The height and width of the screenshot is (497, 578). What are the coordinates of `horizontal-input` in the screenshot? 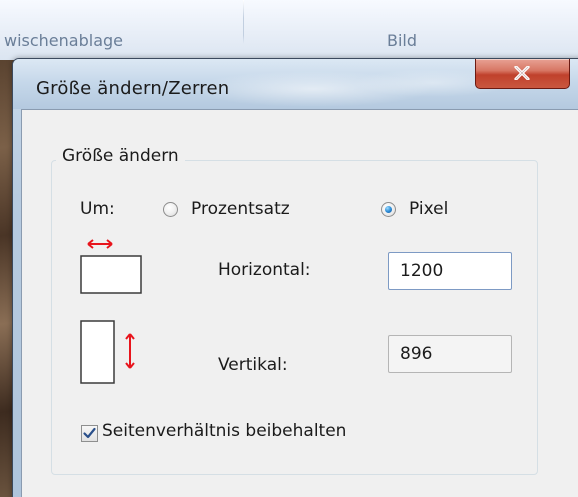 It's located at (450, 271).